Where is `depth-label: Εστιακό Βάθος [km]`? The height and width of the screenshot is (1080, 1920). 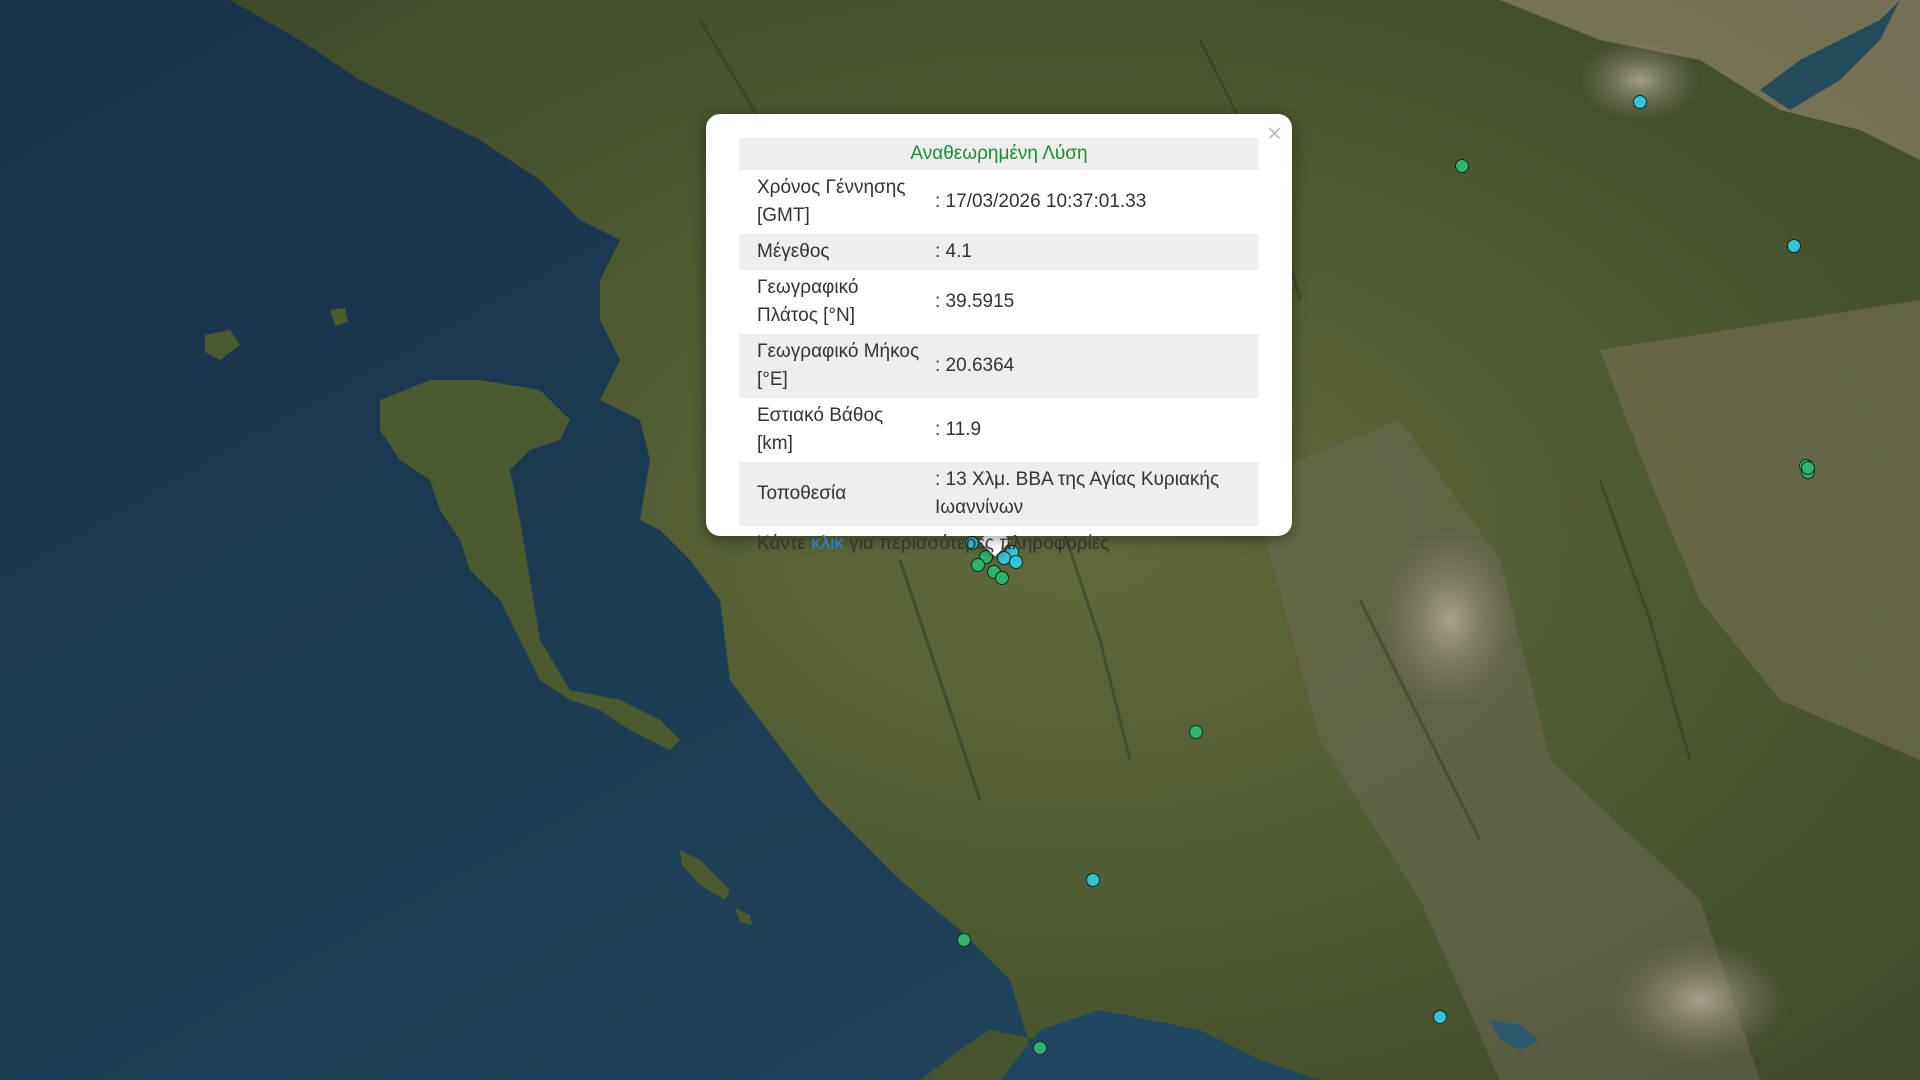 depth-label: Εστιακό Βάθος [km] is located at coordinates (820, 429).